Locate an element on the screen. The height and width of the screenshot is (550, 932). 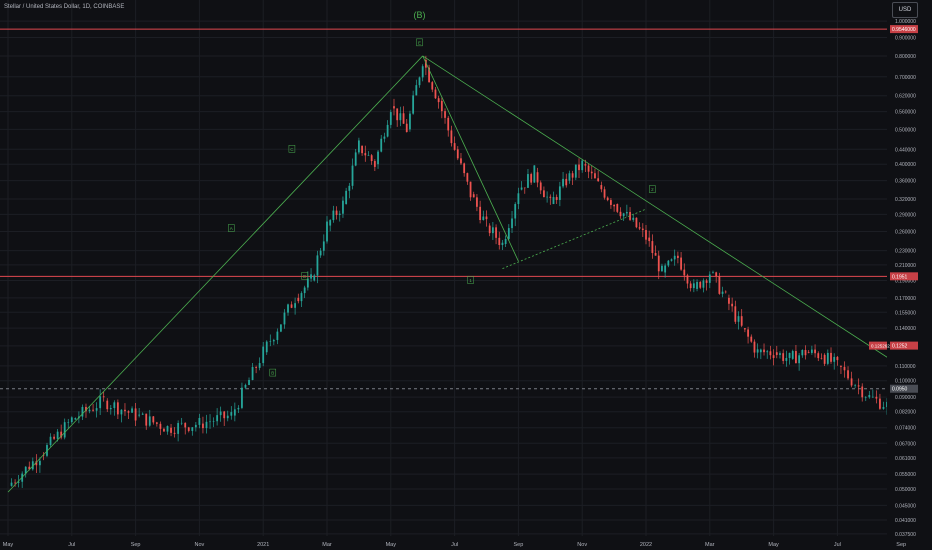
wave-marker-label: A is located at coordinates (231, 228).